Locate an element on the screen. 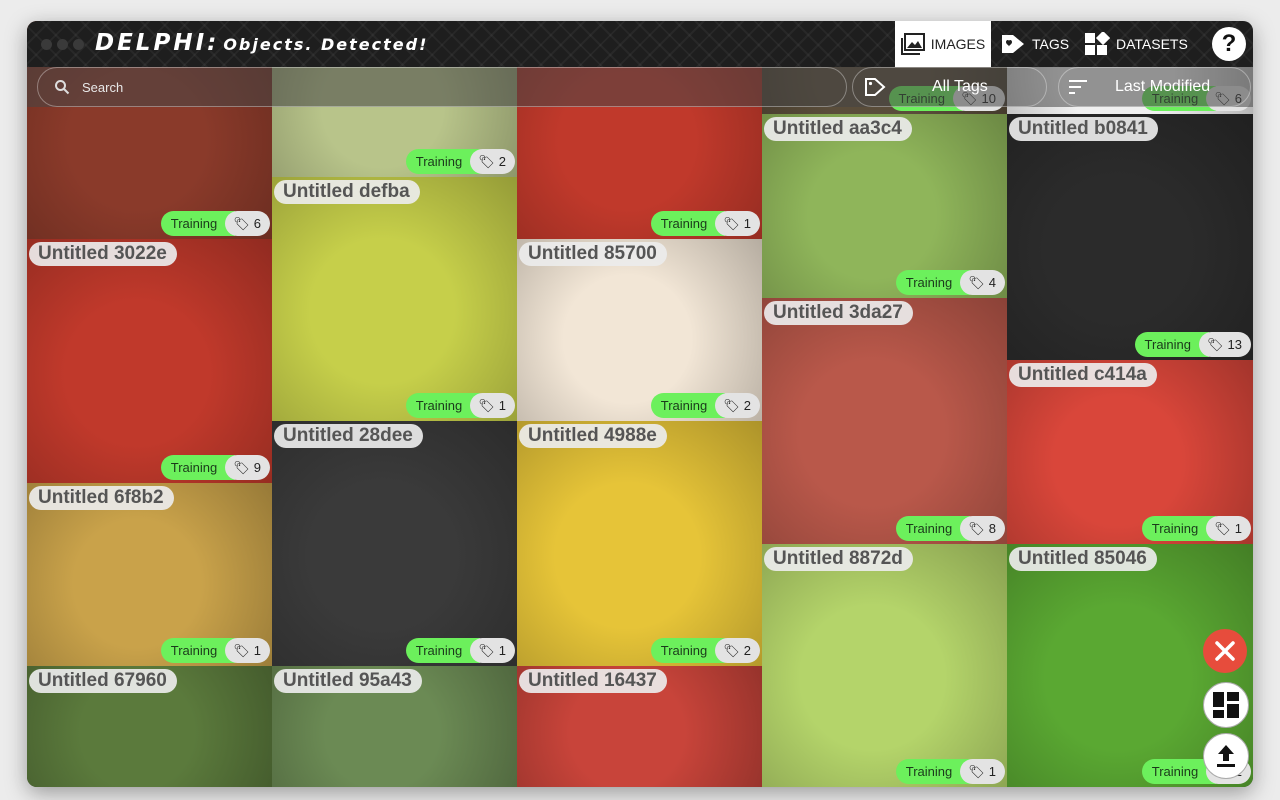  tile-badges: Training🏷6 is located at coordinates (215, 223).